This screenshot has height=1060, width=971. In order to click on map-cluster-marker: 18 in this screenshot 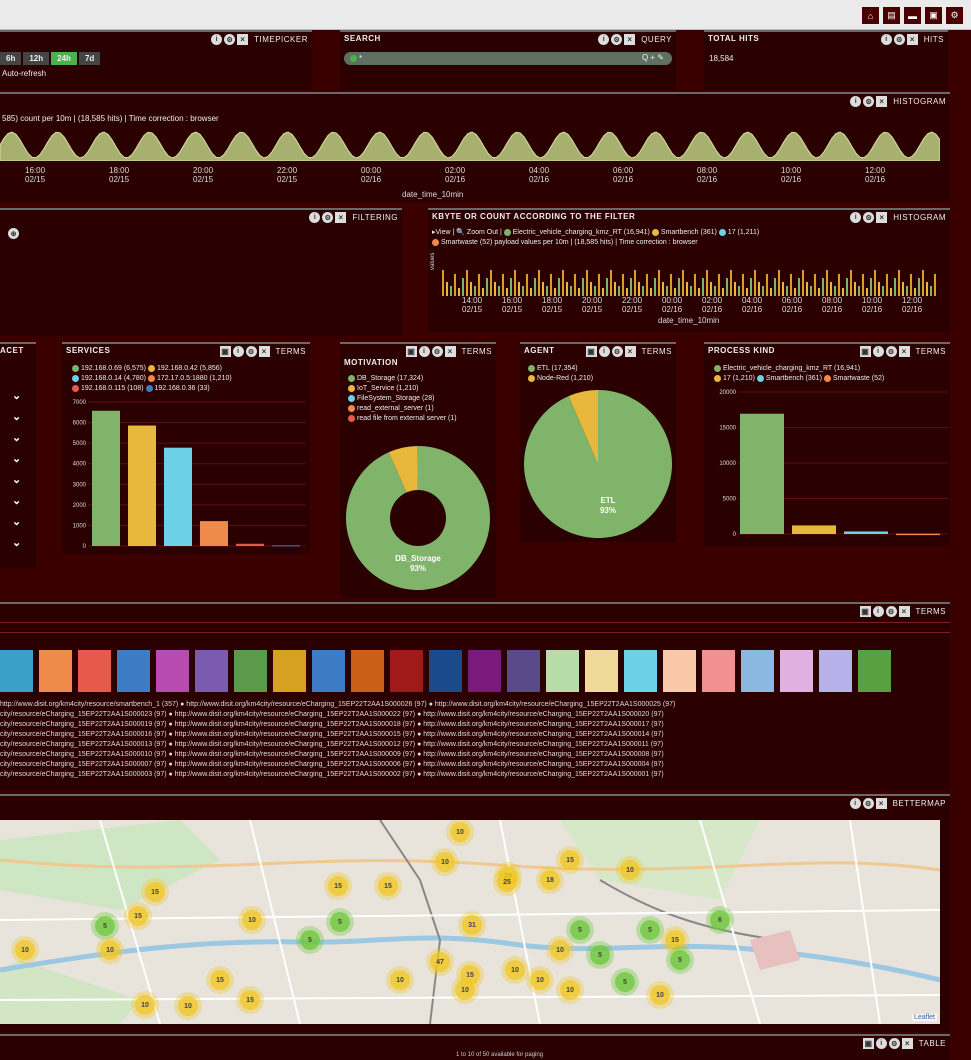, I will do `click(550, 880)`.